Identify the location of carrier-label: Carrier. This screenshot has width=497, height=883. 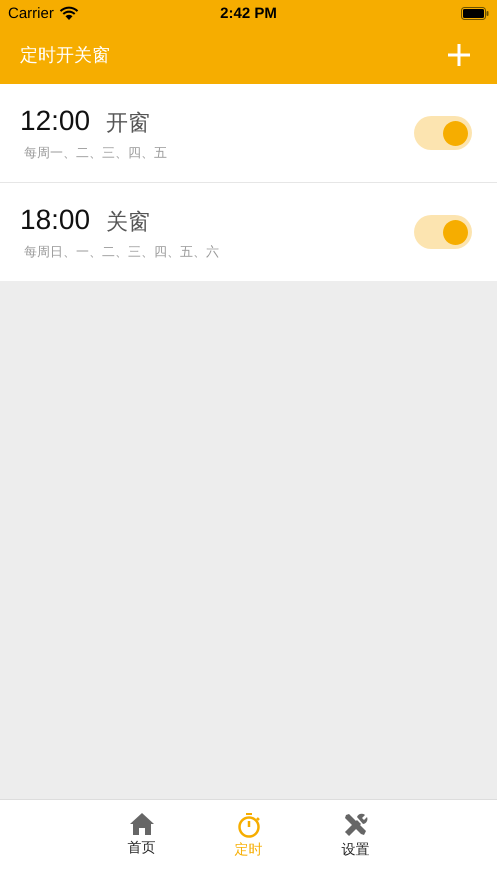
(31, 13).